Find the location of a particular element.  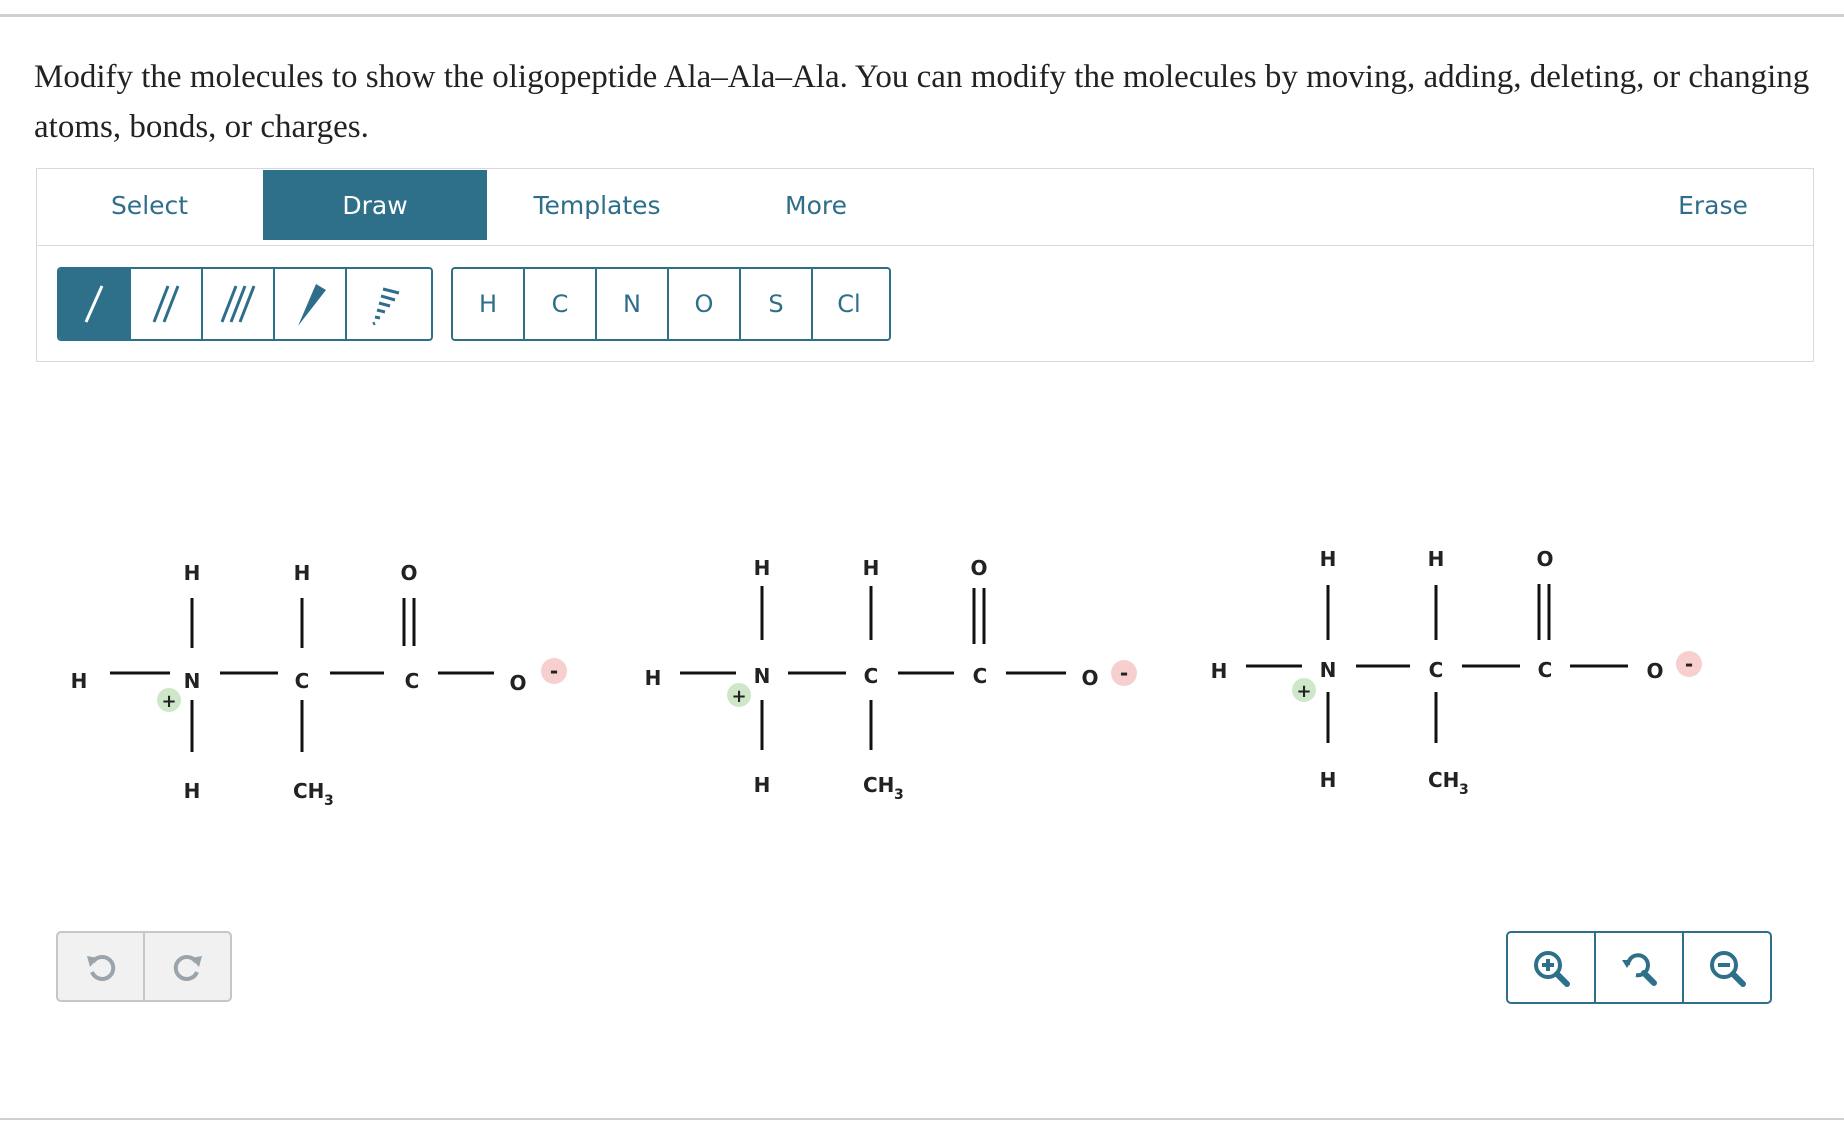

undo-icon is located at coordinates (100, 967).